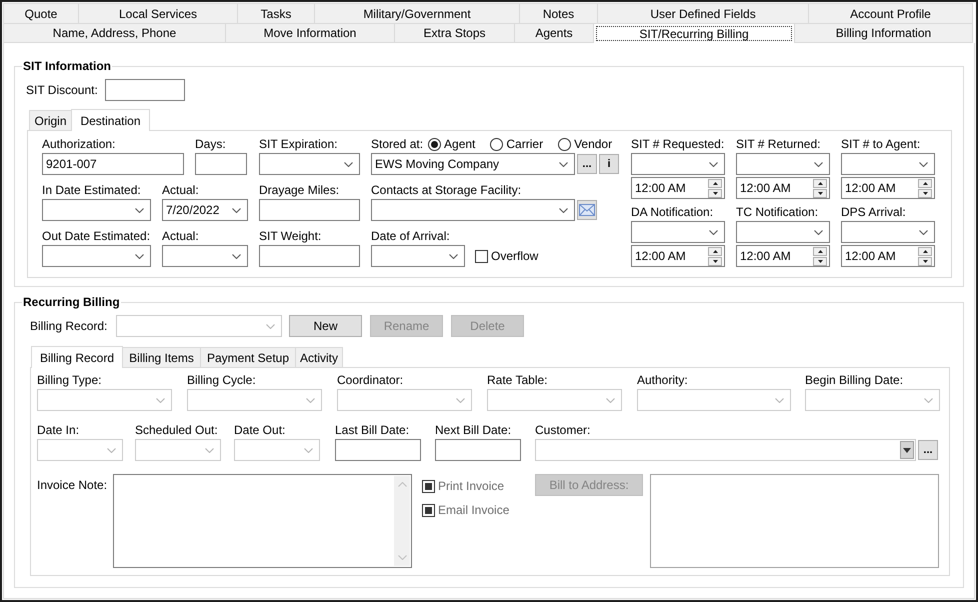 This screenshot has width=978, height=602. Describe the element at coordinates (402, 484) in the screenshot. I see `chevron-up-icon` at that location.